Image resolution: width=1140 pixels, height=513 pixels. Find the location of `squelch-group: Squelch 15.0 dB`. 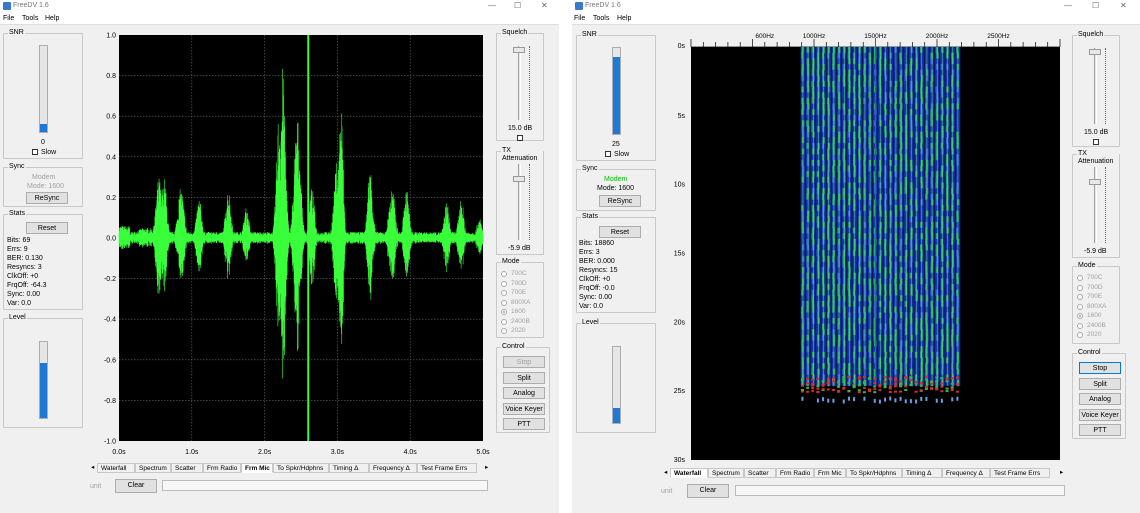

squelch-group: Squelch 15.0 dB is located at coordinates (520, 85).